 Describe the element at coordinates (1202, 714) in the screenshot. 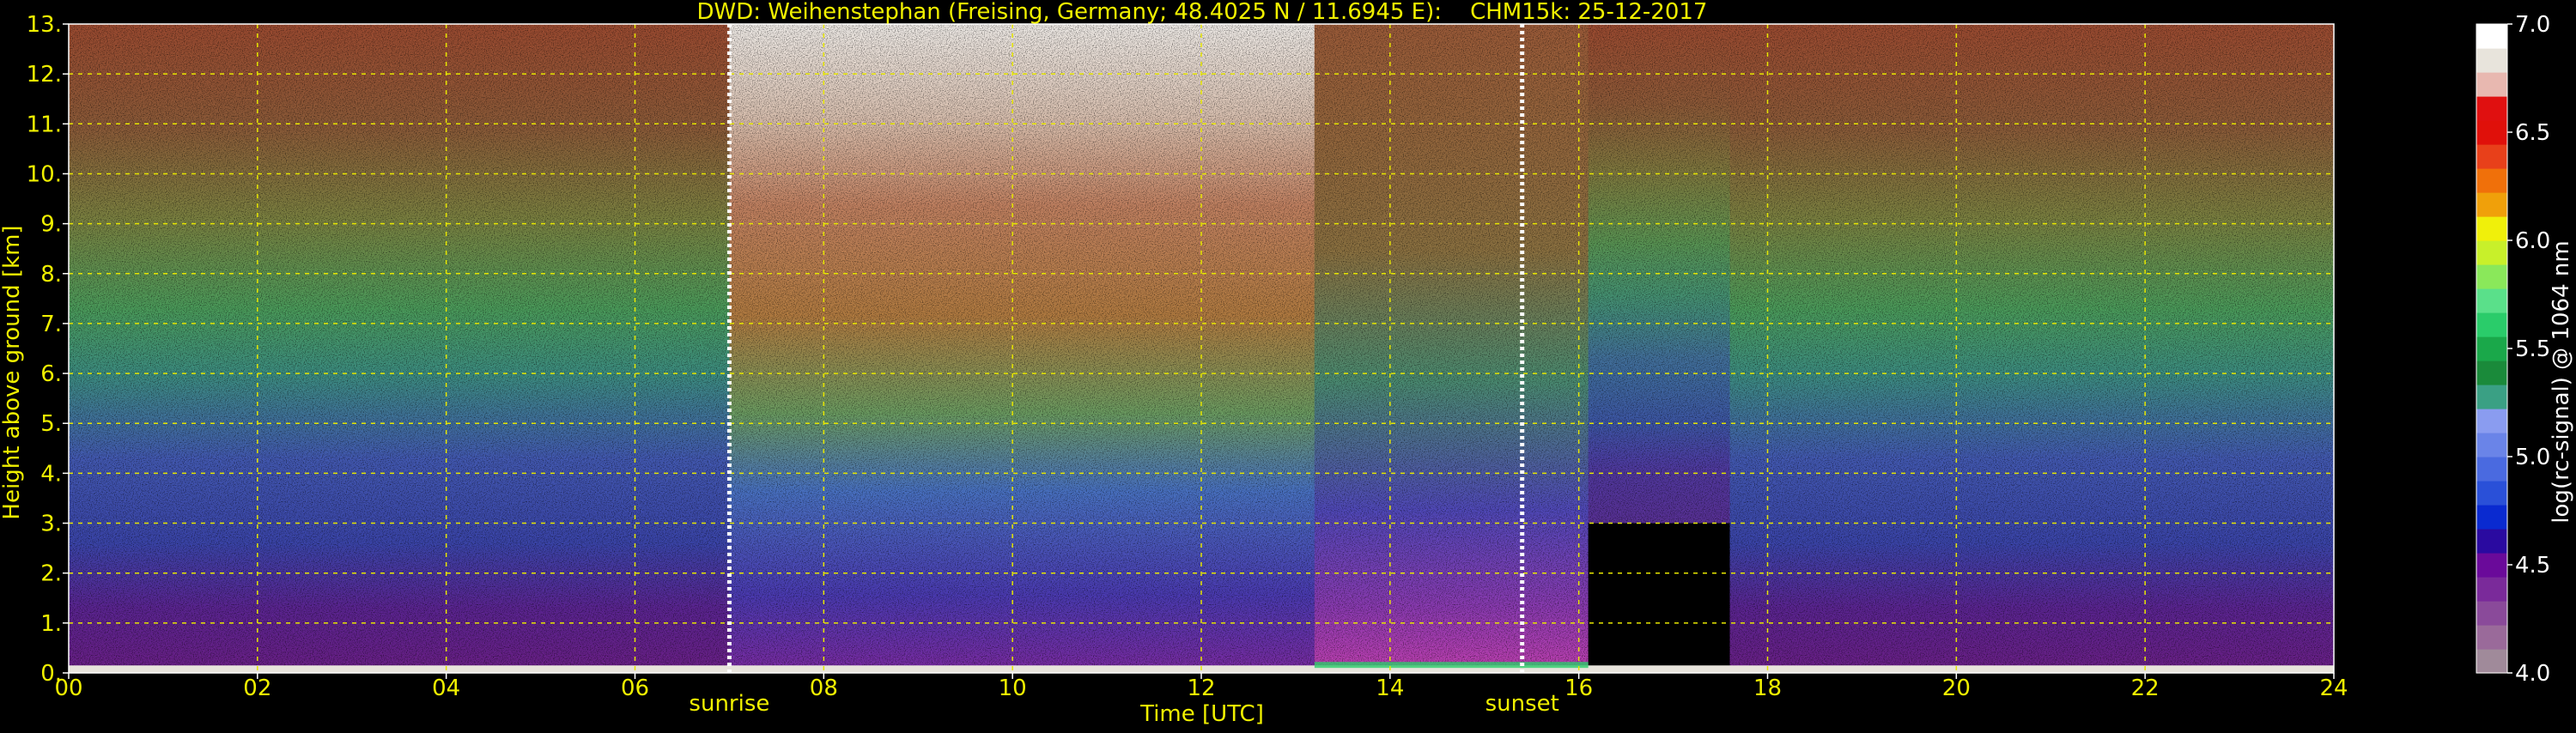

I see `x-axis-label: Time [UTC]` at that location.